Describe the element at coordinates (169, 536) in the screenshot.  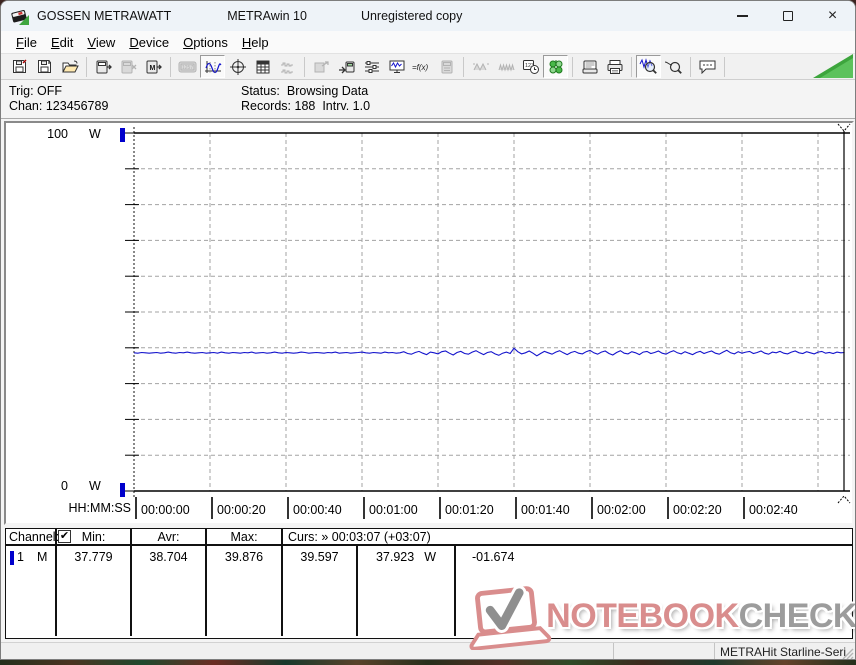
I see `header-avr: Avr:` at that location.